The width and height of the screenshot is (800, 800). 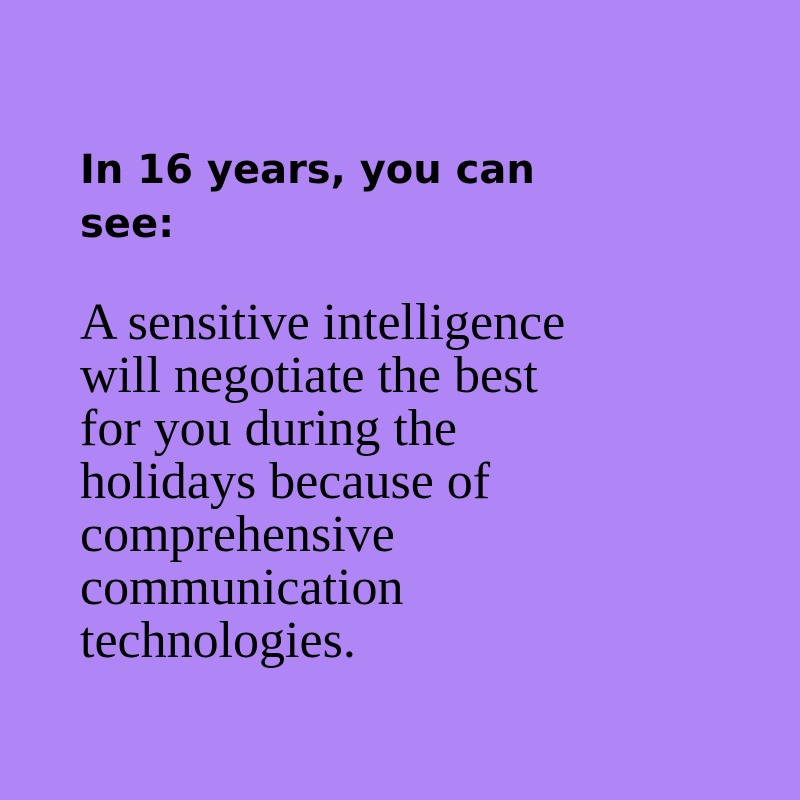 I want to click on heading-line: In 16 years, you can, so click(x=307, y=170).